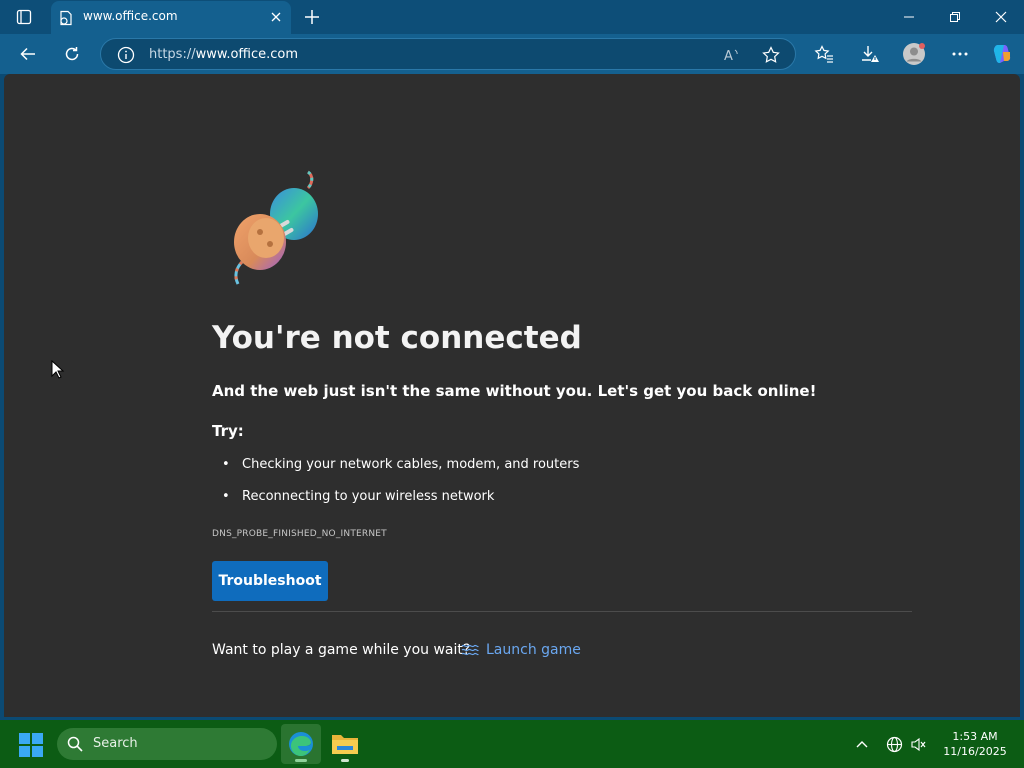 Image resolution: width=1024 pixels, height=768 pixels. Describe the element at coordinates (270, 581) in the screenshot. I see `troubleshoot-button: Troubleshoot` at that location.